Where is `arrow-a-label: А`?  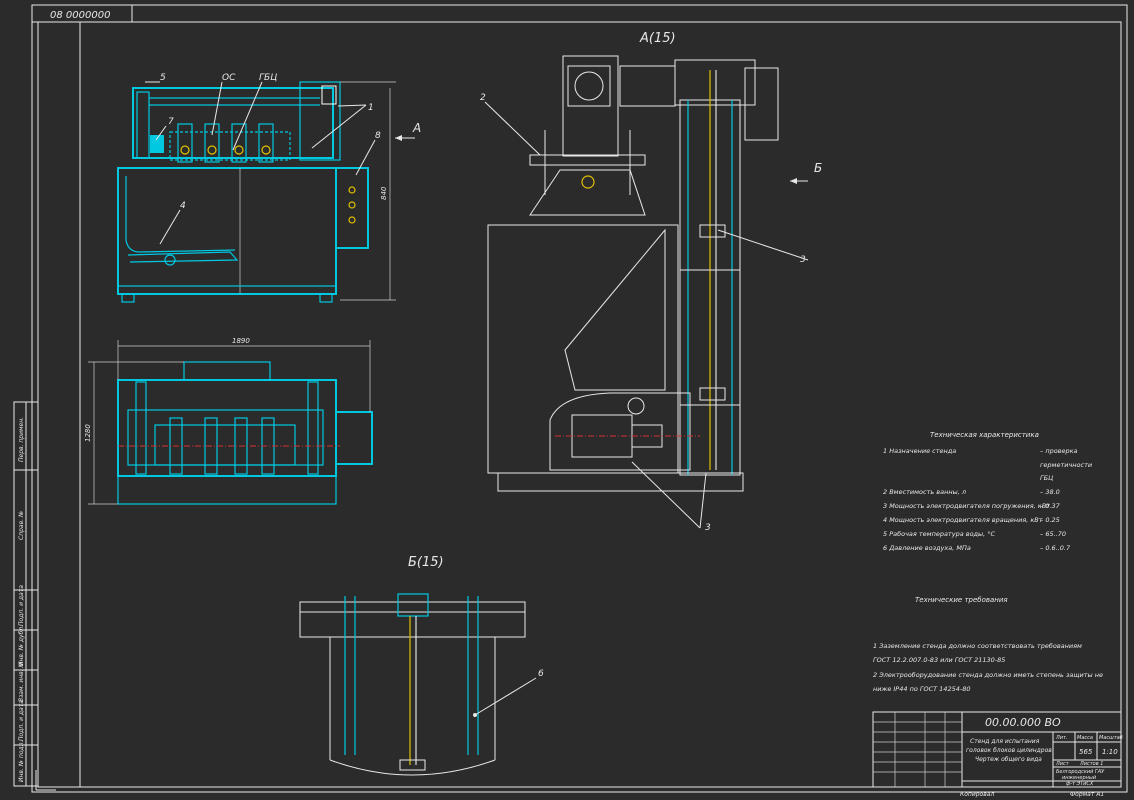 arrow-a-label: А is located at coordinates (416, 128).